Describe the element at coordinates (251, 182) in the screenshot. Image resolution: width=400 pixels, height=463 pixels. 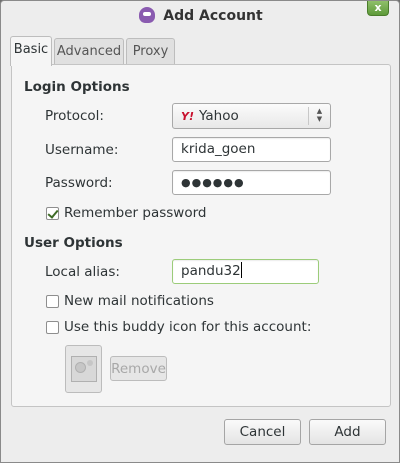
I see `password-input: ●●●●●●` at that location.